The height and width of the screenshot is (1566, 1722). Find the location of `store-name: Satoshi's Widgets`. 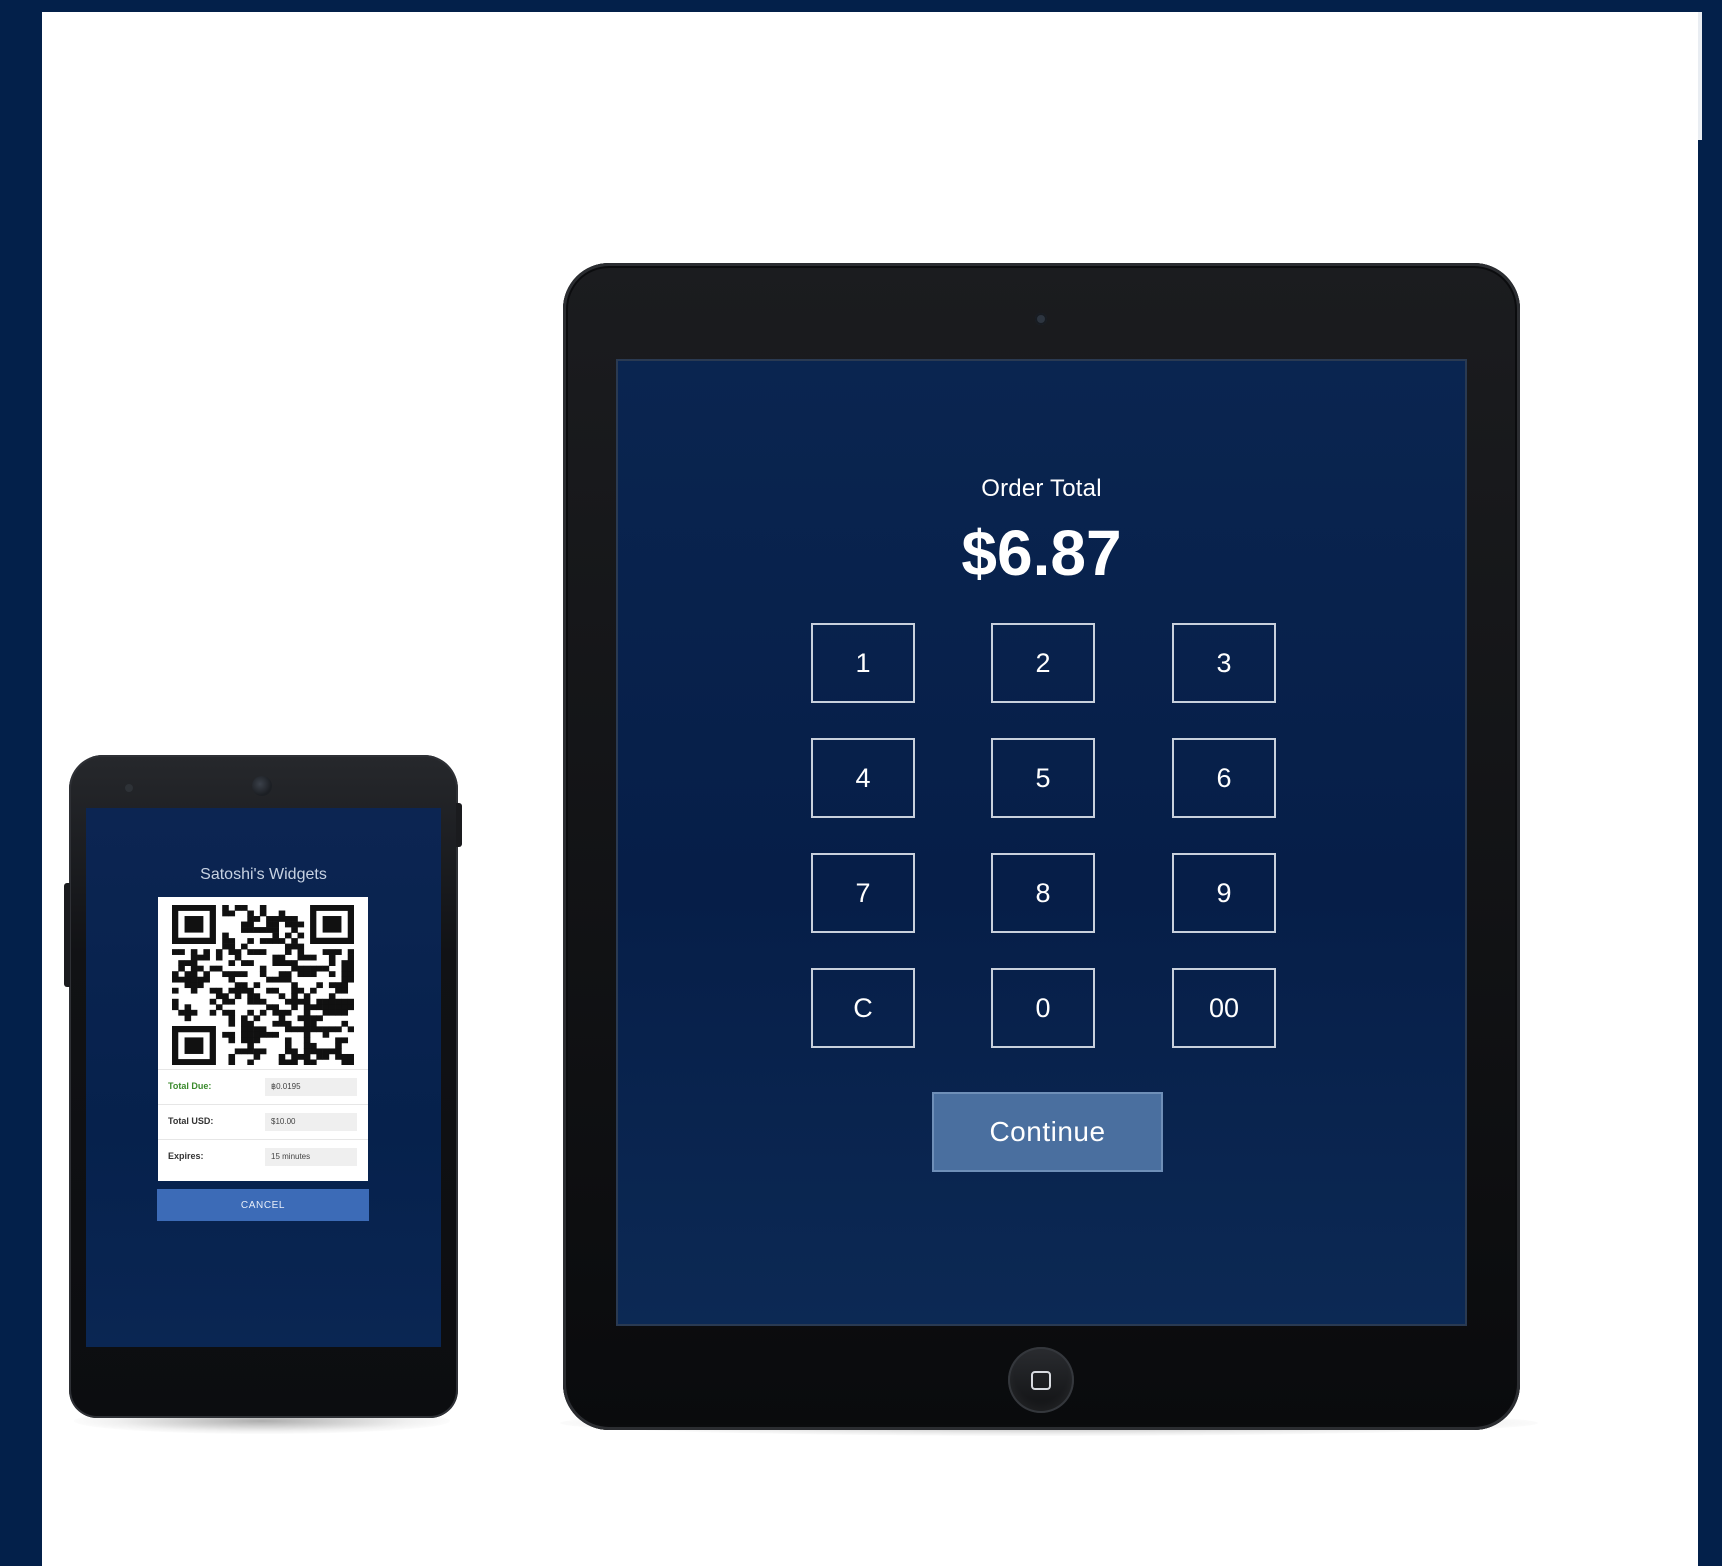

store-name: Satoshi's Widgets is located at coordinates (263, 874).